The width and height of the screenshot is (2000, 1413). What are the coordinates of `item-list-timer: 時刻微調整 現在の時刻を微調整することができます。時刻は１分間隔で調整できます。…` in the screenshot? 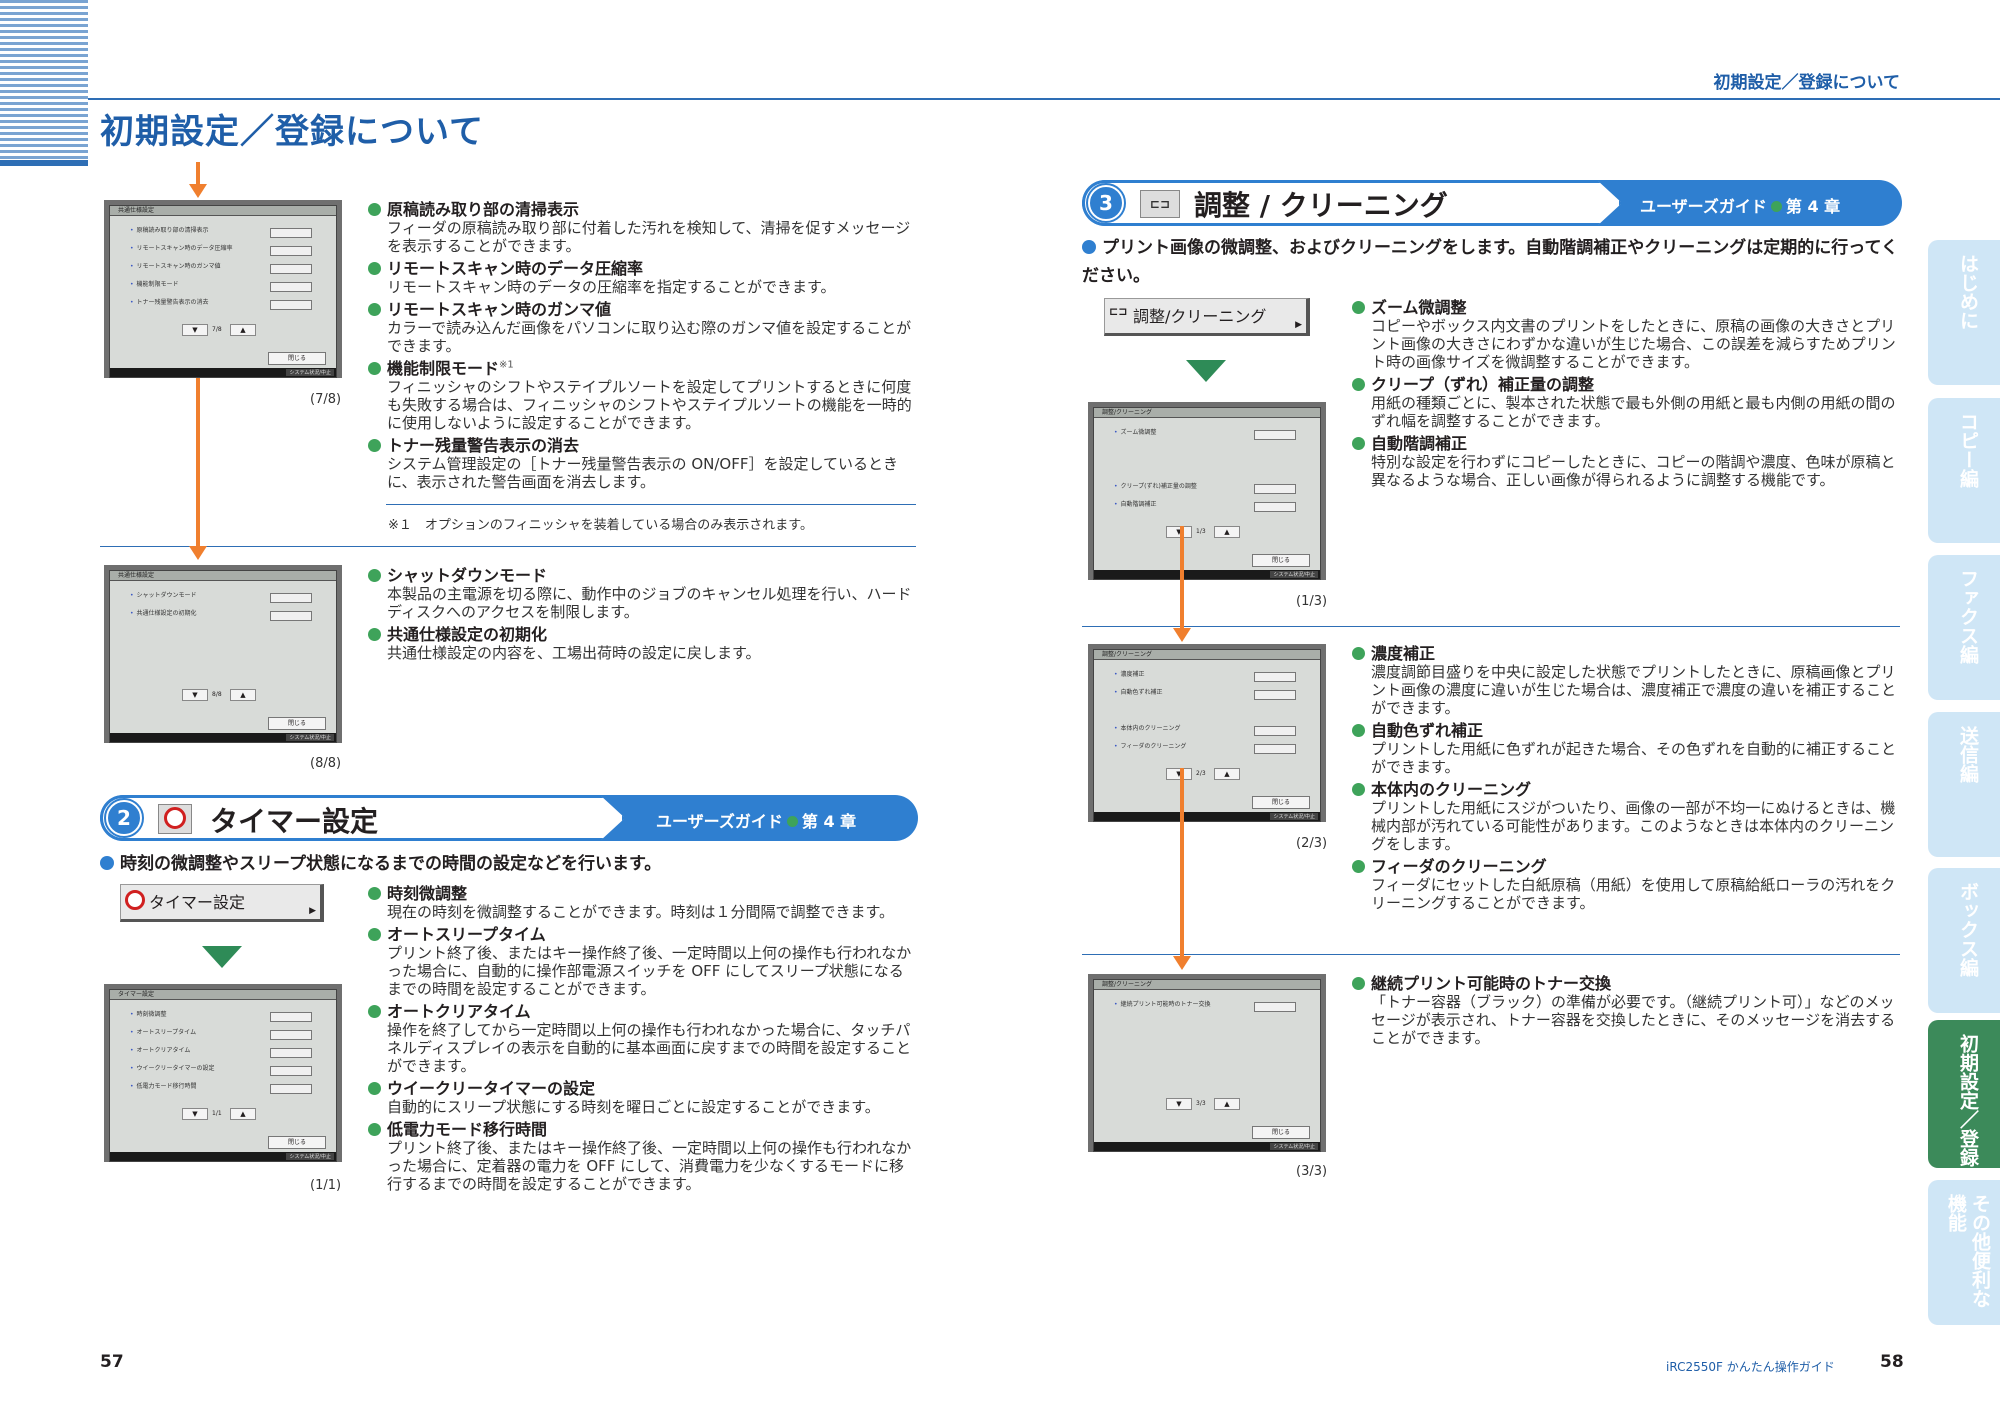 It's located at (642, 1038).